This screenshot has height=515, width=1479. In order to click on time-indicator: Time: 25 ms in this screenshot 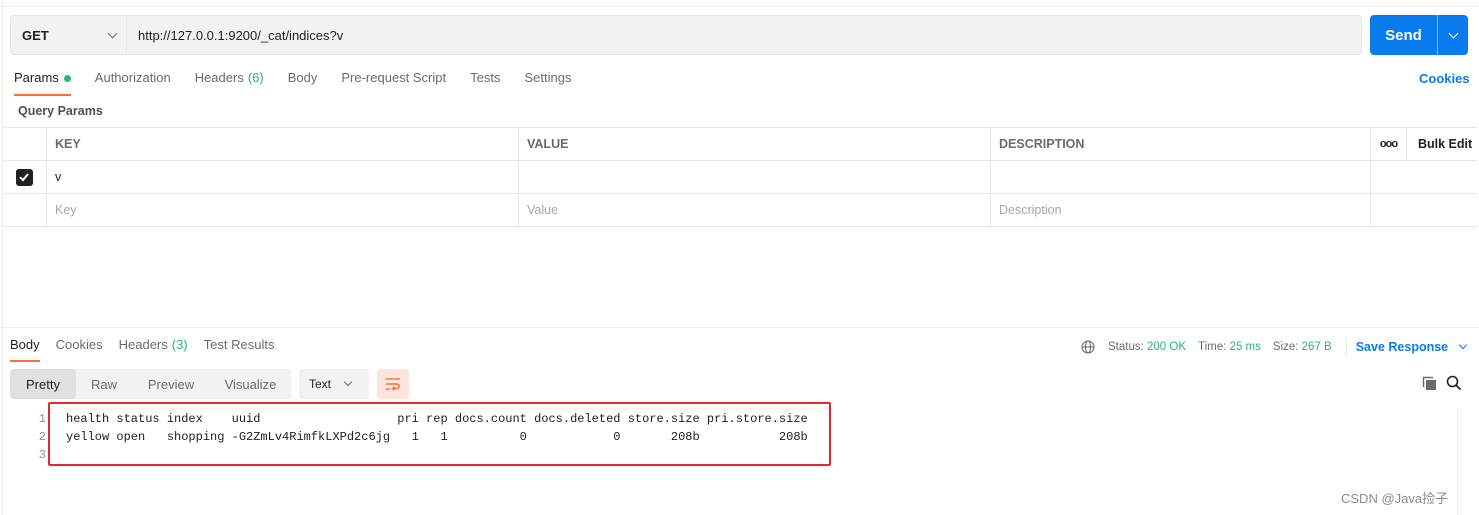, I will do `click(1229, 347)`.